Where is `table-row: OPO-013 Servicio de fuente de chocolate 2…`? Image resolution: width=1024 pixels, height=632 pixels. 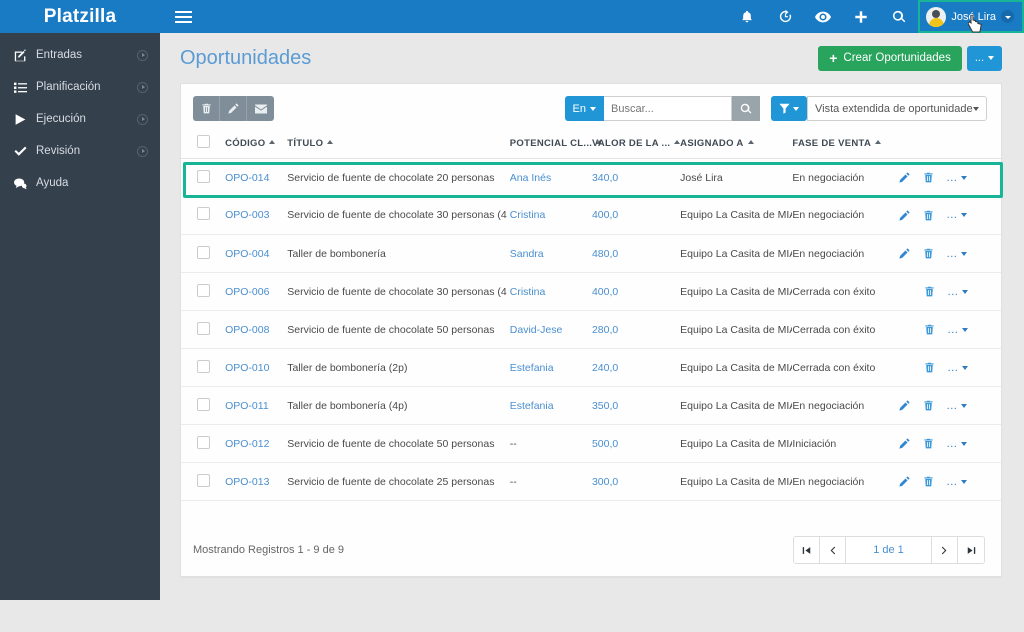 table-row: OPO-013 Servicio de fuente de chocolate 2… is located at coordinates (591, 481).